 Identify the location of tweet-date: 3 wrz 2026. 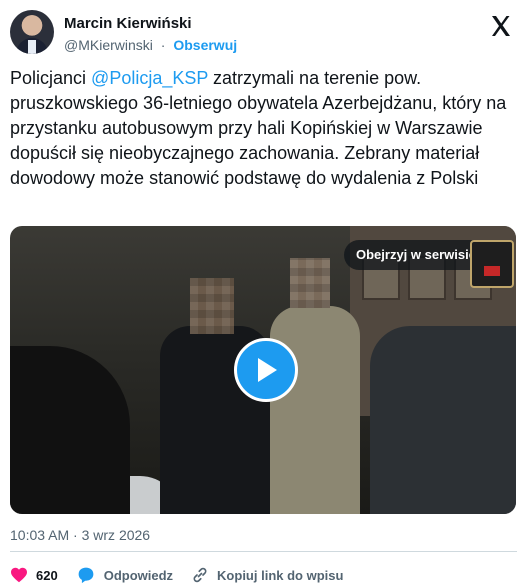
(116, 535).